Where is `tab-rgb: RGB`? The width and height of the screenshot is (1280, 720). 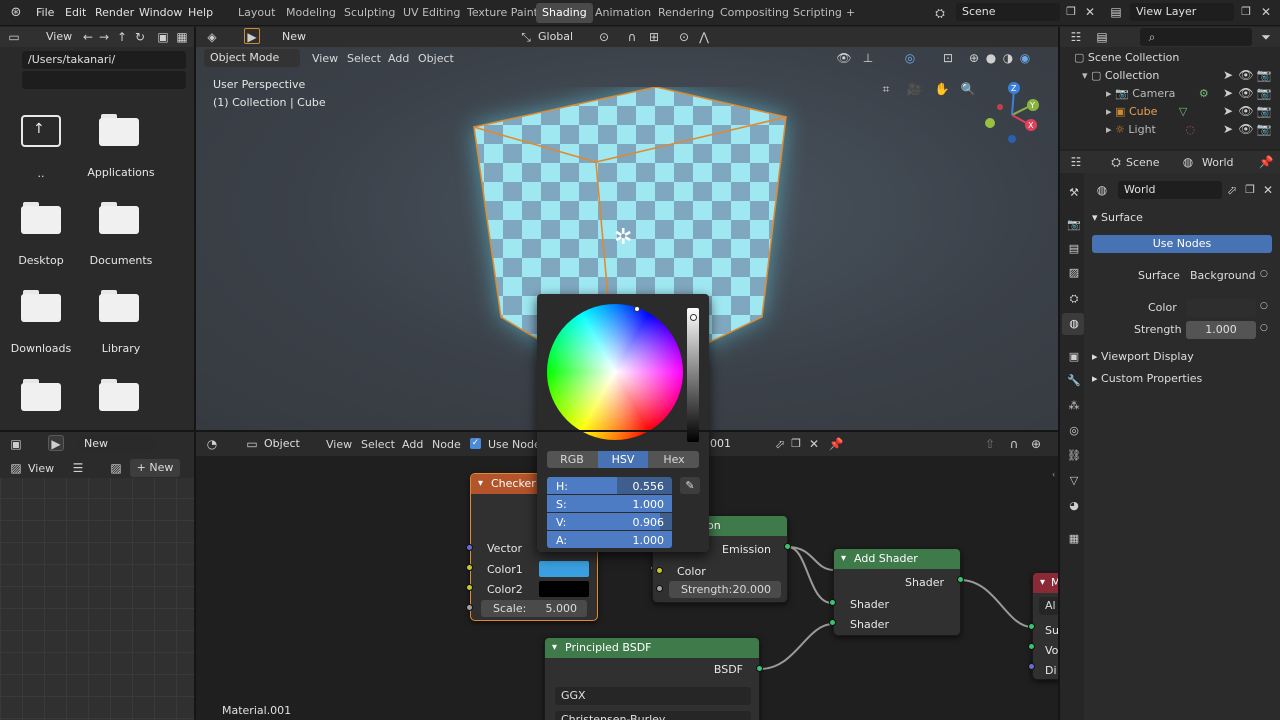 tab-rgb: RGB is located at coordinates (572, 459).